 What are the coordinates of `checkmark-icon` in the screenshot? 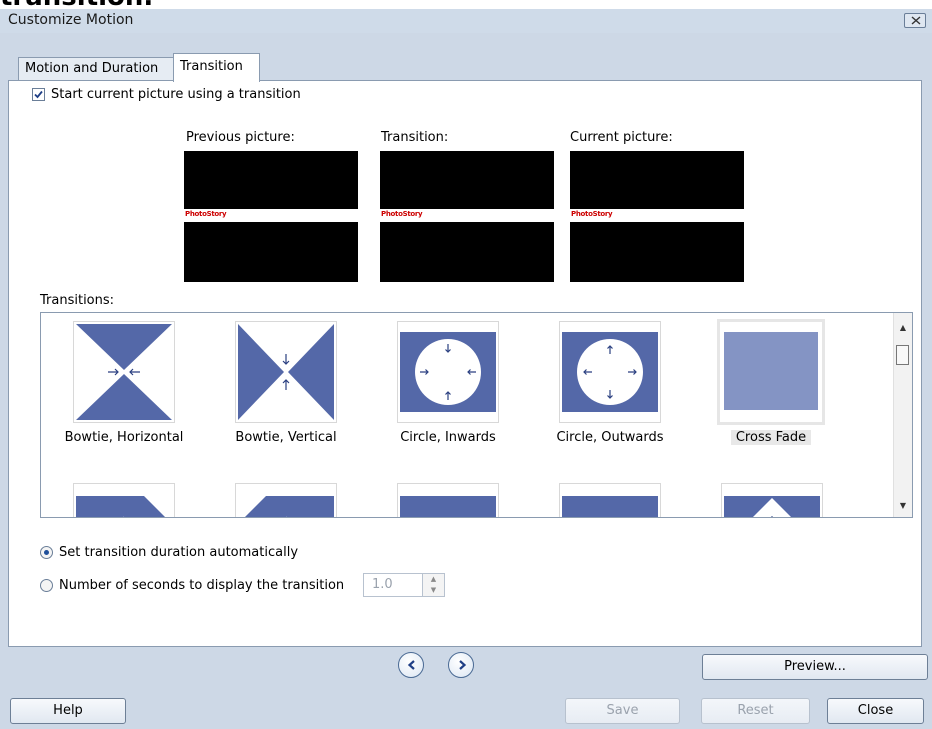 It's located at (38, 94).